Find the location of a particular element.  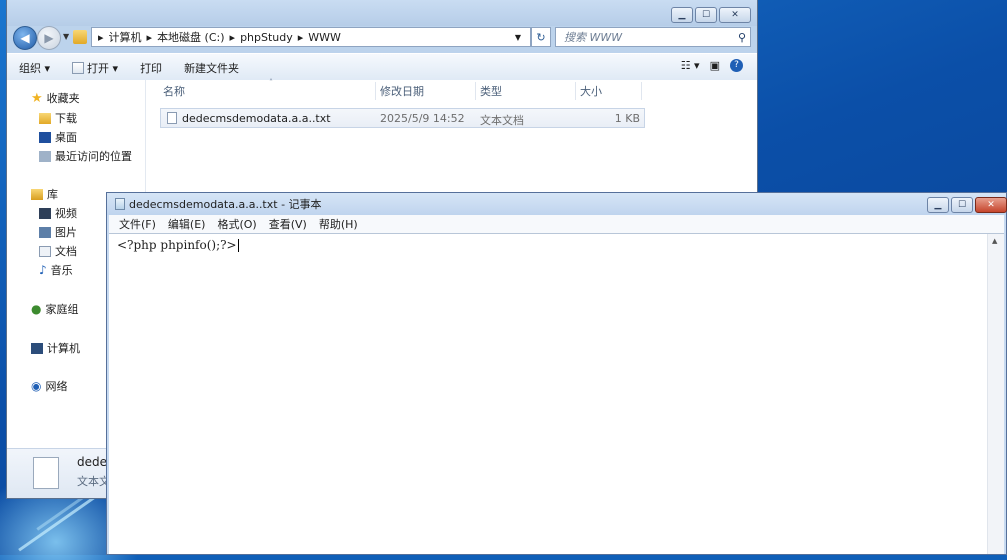

explorer-titlebar: ▁ ☐ ✕ is located at coordinates (382, 13).